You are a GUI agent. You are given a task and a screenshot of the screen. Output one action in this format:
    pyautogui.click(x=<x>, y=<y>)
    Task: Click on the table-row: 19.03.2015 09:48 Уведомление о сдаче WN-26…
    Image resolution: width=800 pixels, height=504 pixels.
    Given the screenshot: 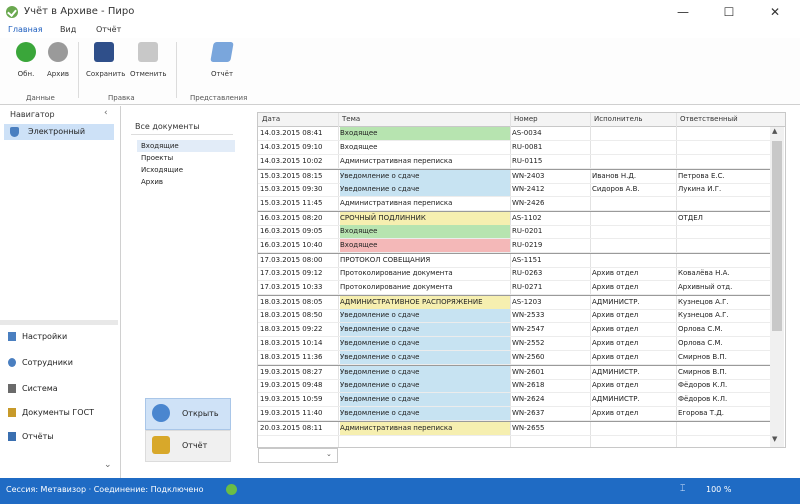 What is the action you would take?
    pyautogui.click(x=514, y=386)
    